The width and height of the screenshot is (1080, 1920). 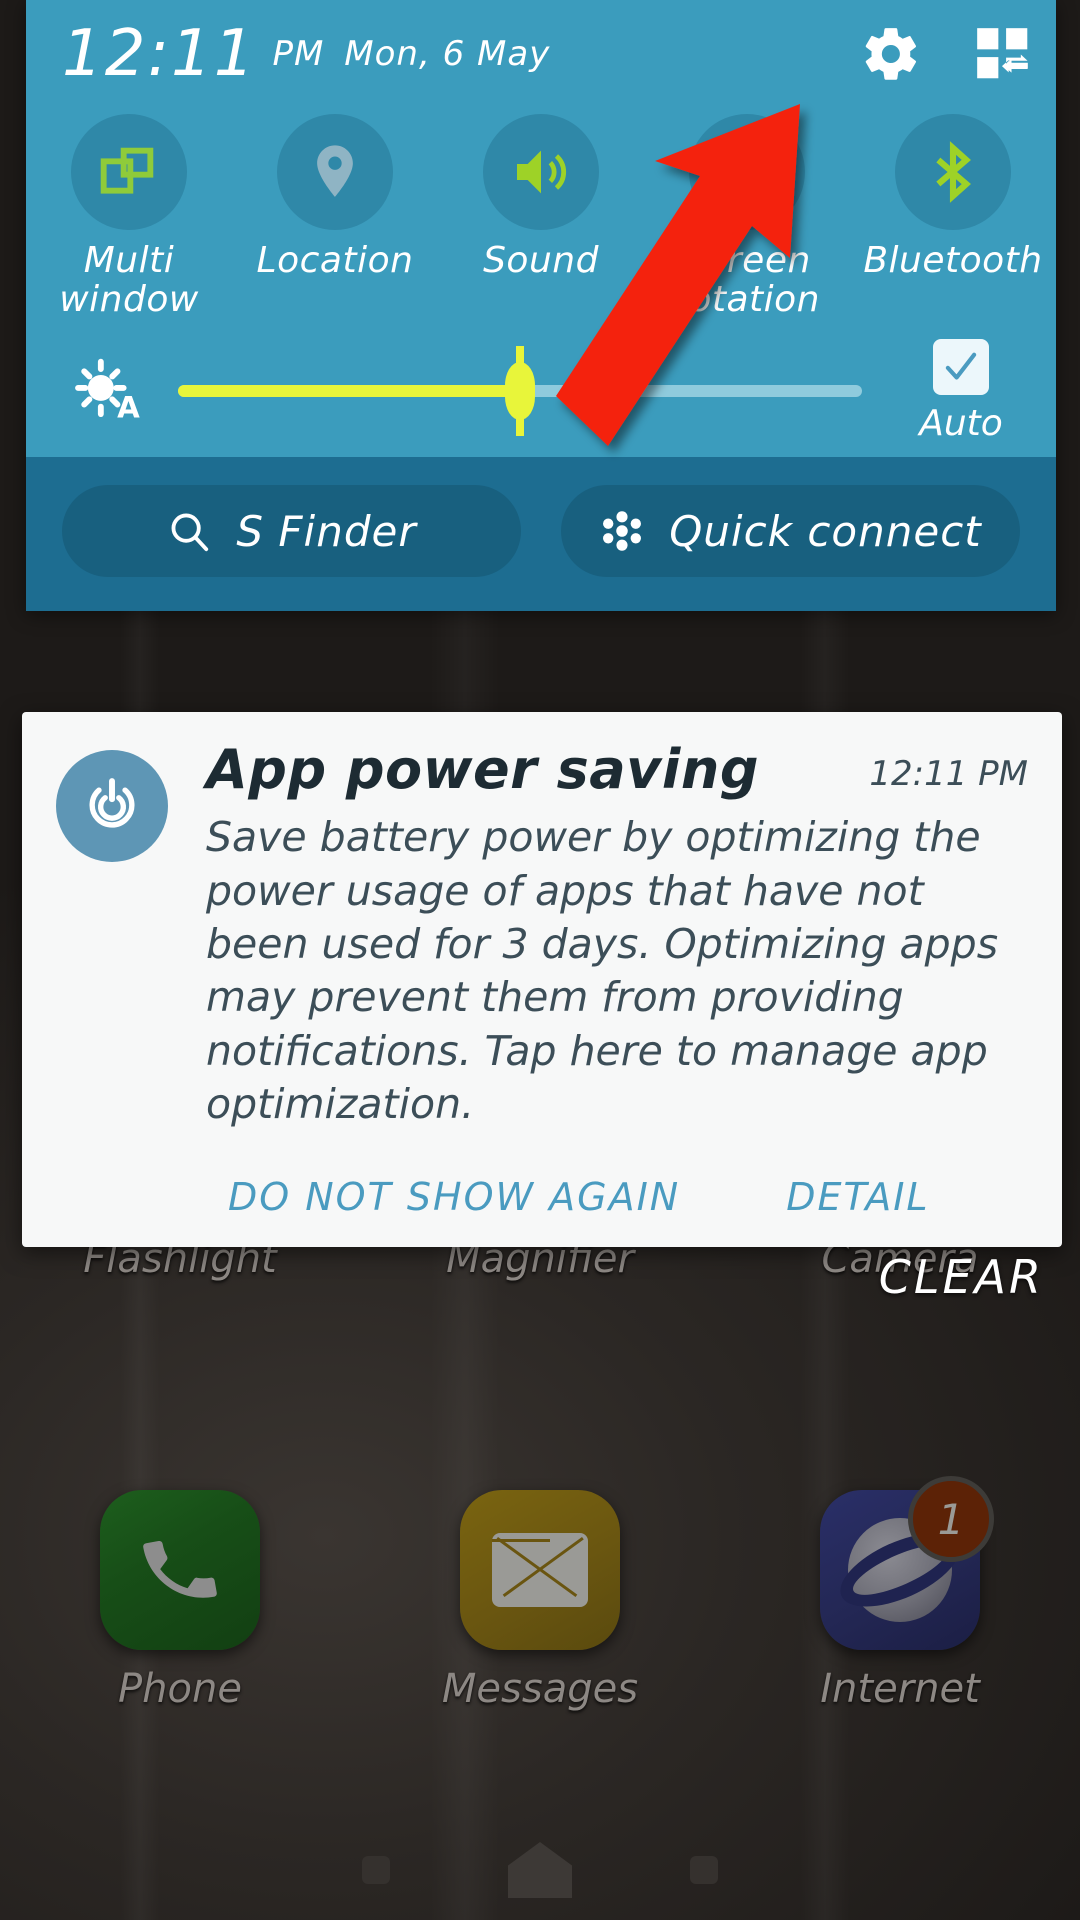 What do you see at coordinates (349, 391) in the screenshot?
I see `slider-fill` at bounding box center [349, 391].